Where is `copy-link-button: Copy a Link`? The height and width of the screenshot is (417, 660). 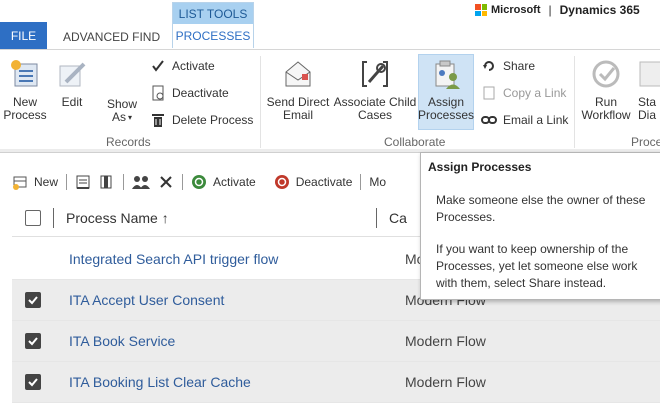 copy-link-button: Copy a Link is located at coordinates (523, 93).